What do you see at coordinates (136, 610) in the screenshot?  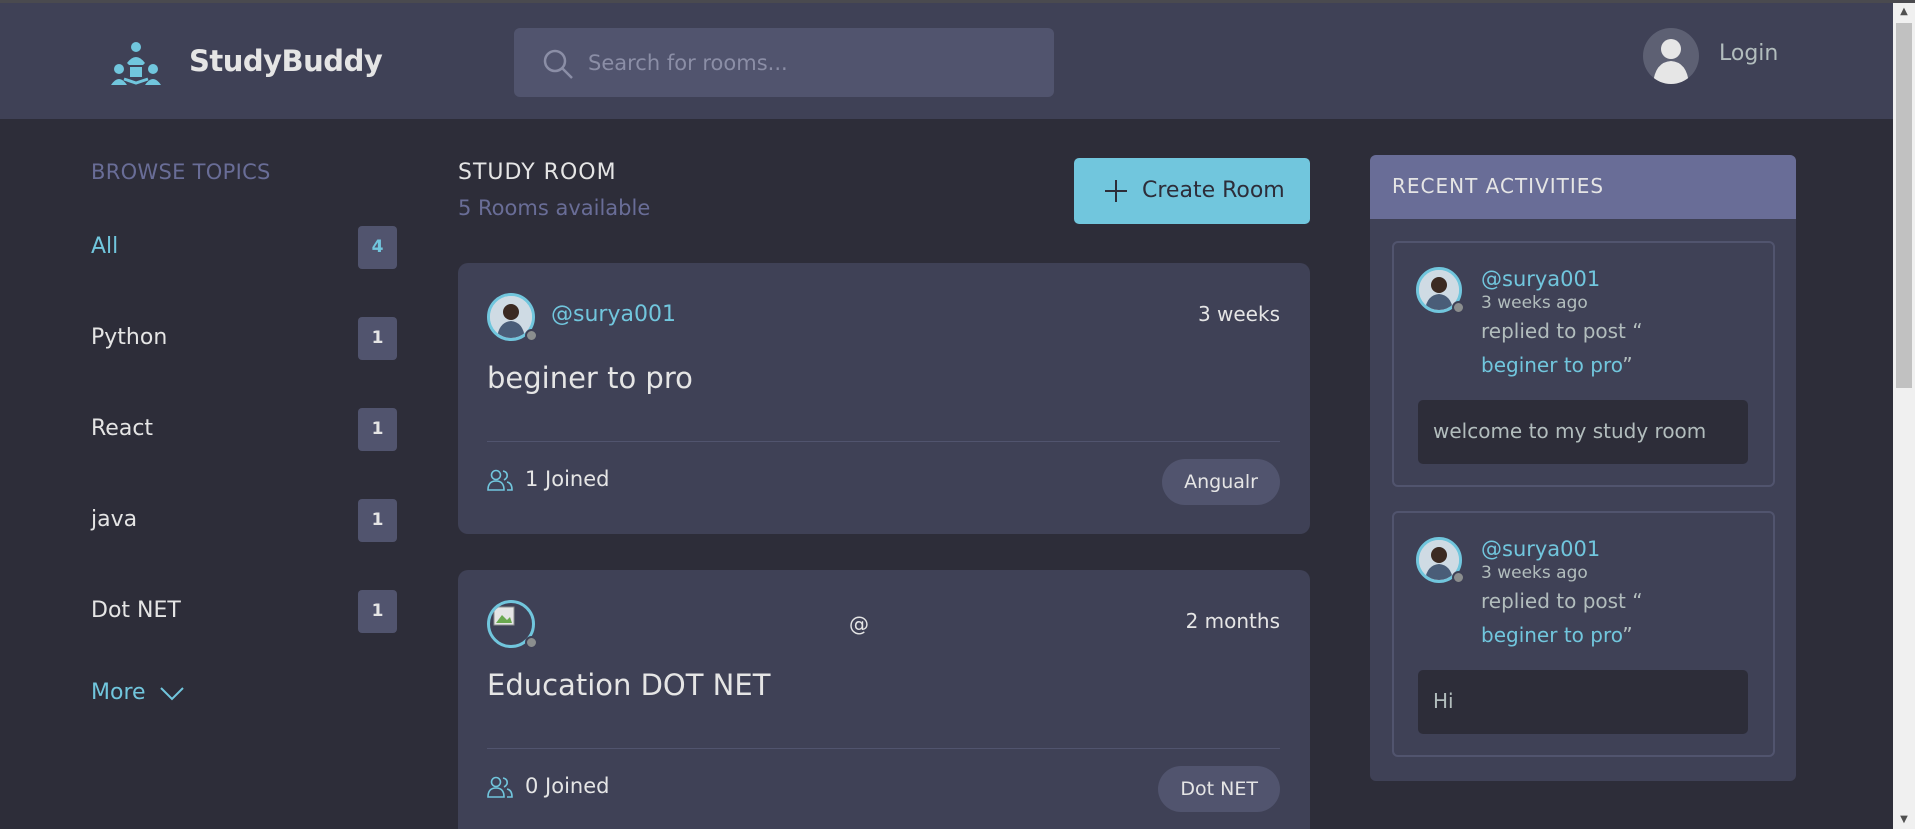 I see `topic-name: Dot NET` at bounding box center [136, 610].